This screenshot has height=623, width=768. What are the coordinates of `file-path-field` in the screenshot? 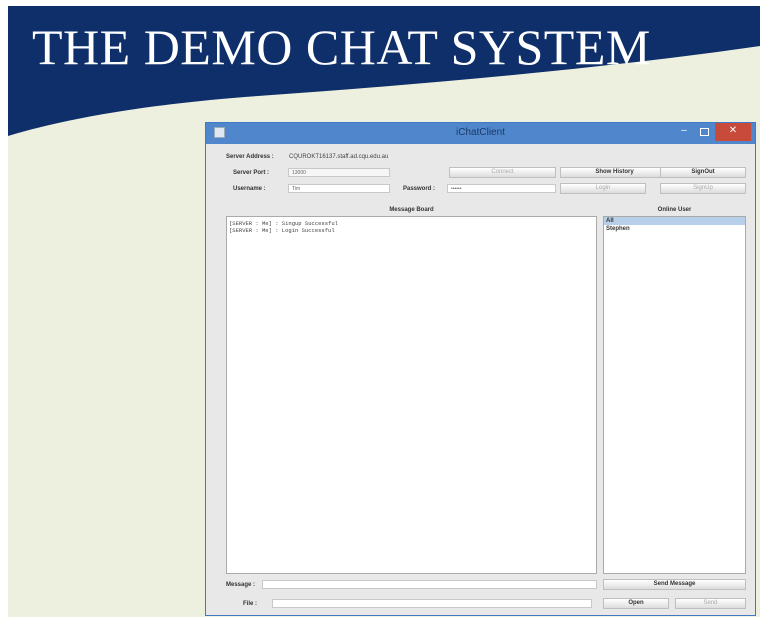 It's located at (432, 603).